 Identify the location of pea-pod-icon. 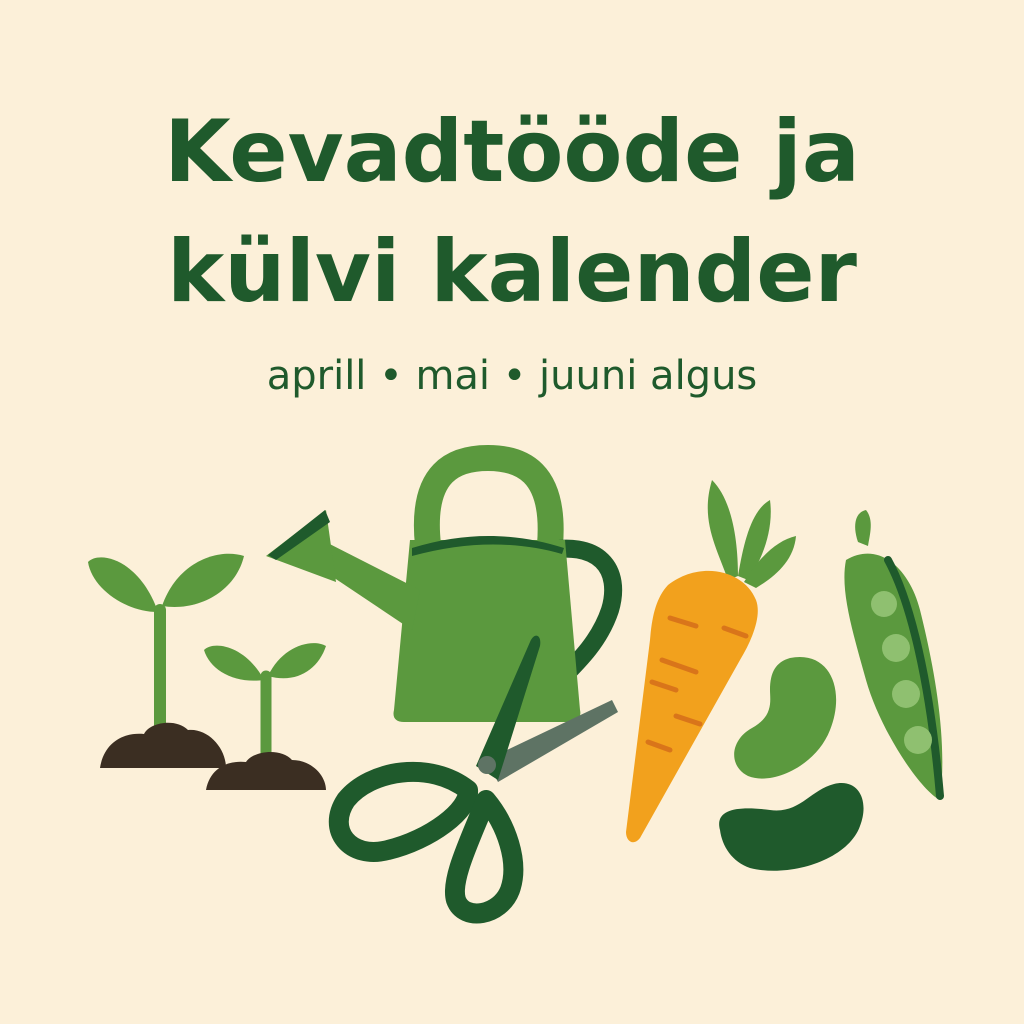
(894, 655).